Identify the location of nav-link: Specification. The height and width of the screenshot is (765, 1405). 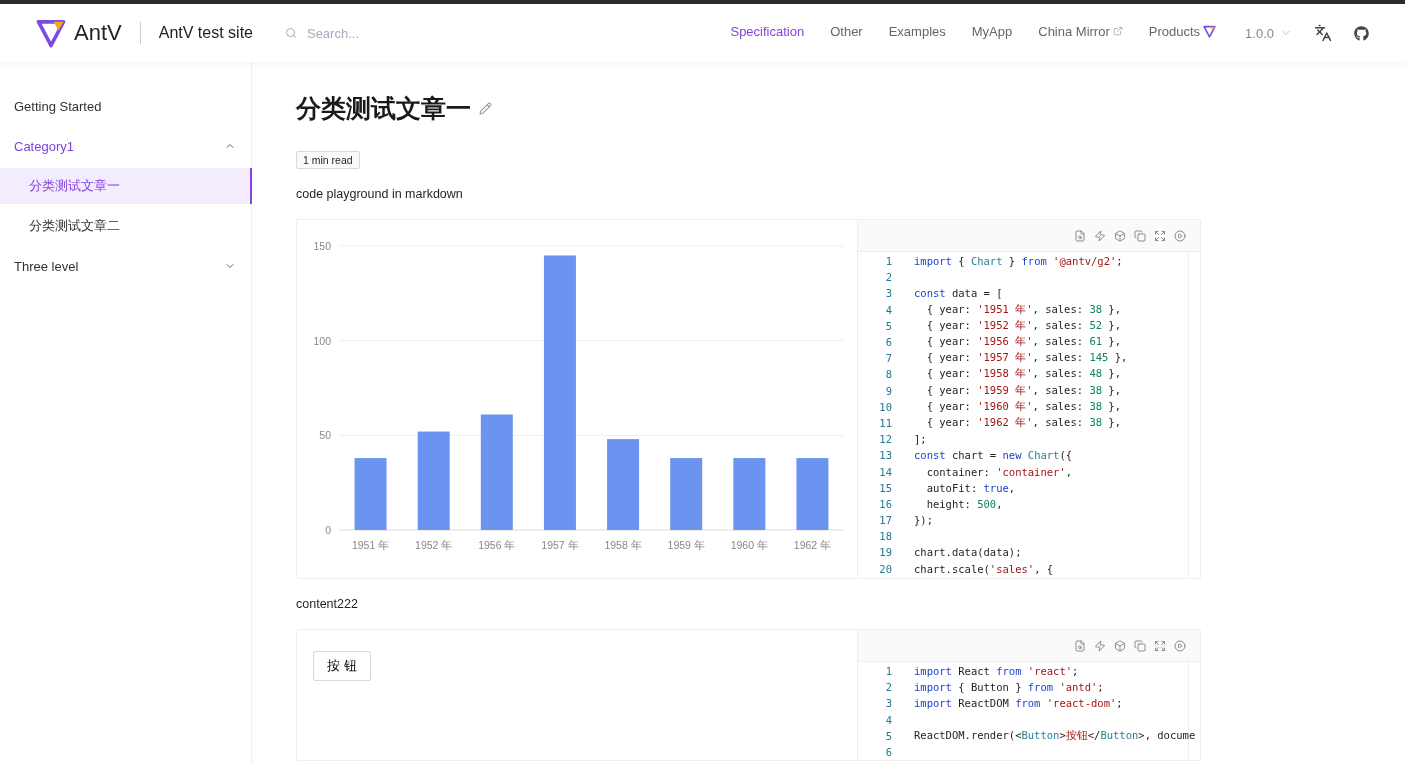
(767, 31).